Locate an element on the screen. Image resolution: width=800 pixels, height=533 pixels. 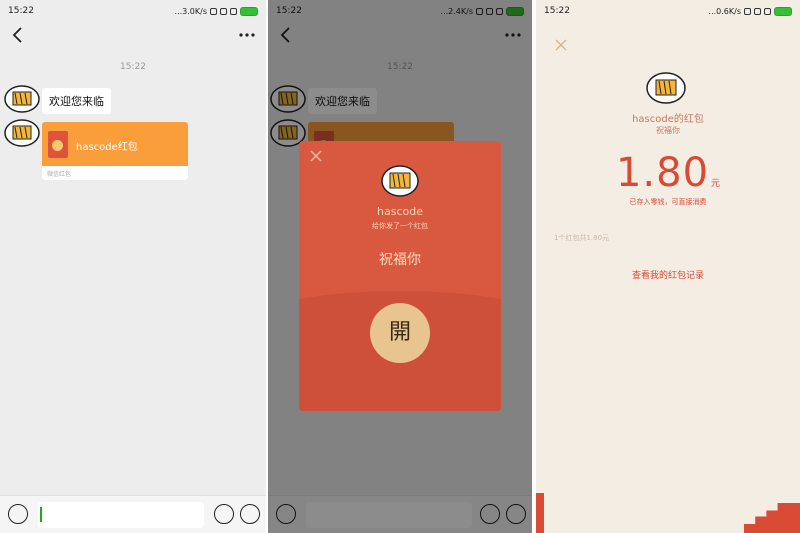
decoration-left is located at coordinates (540, 513).